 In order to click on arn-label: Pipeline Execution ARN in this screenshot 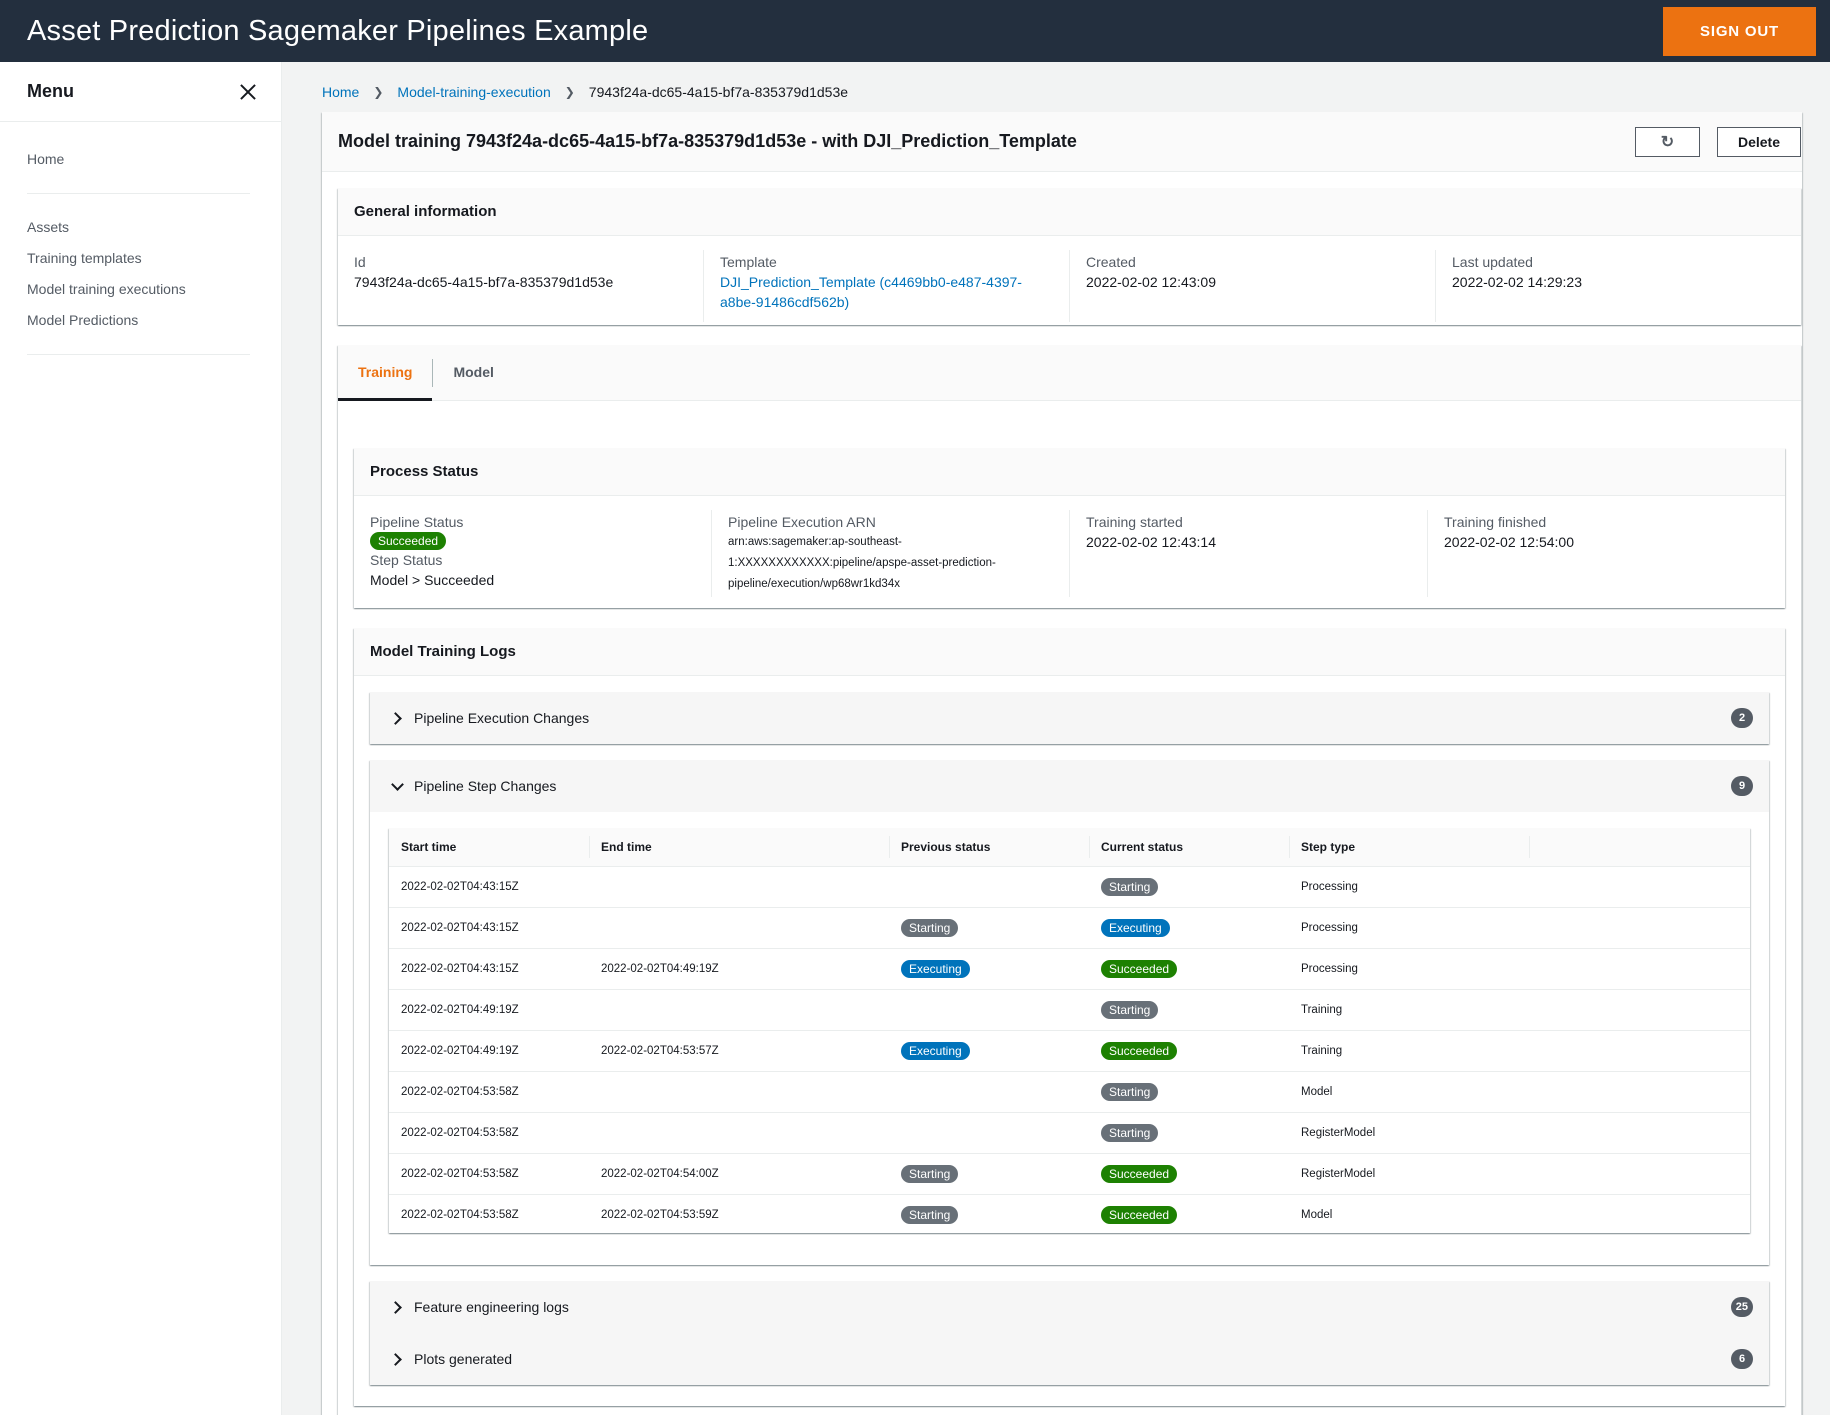, I will do `click(802, 522)`.